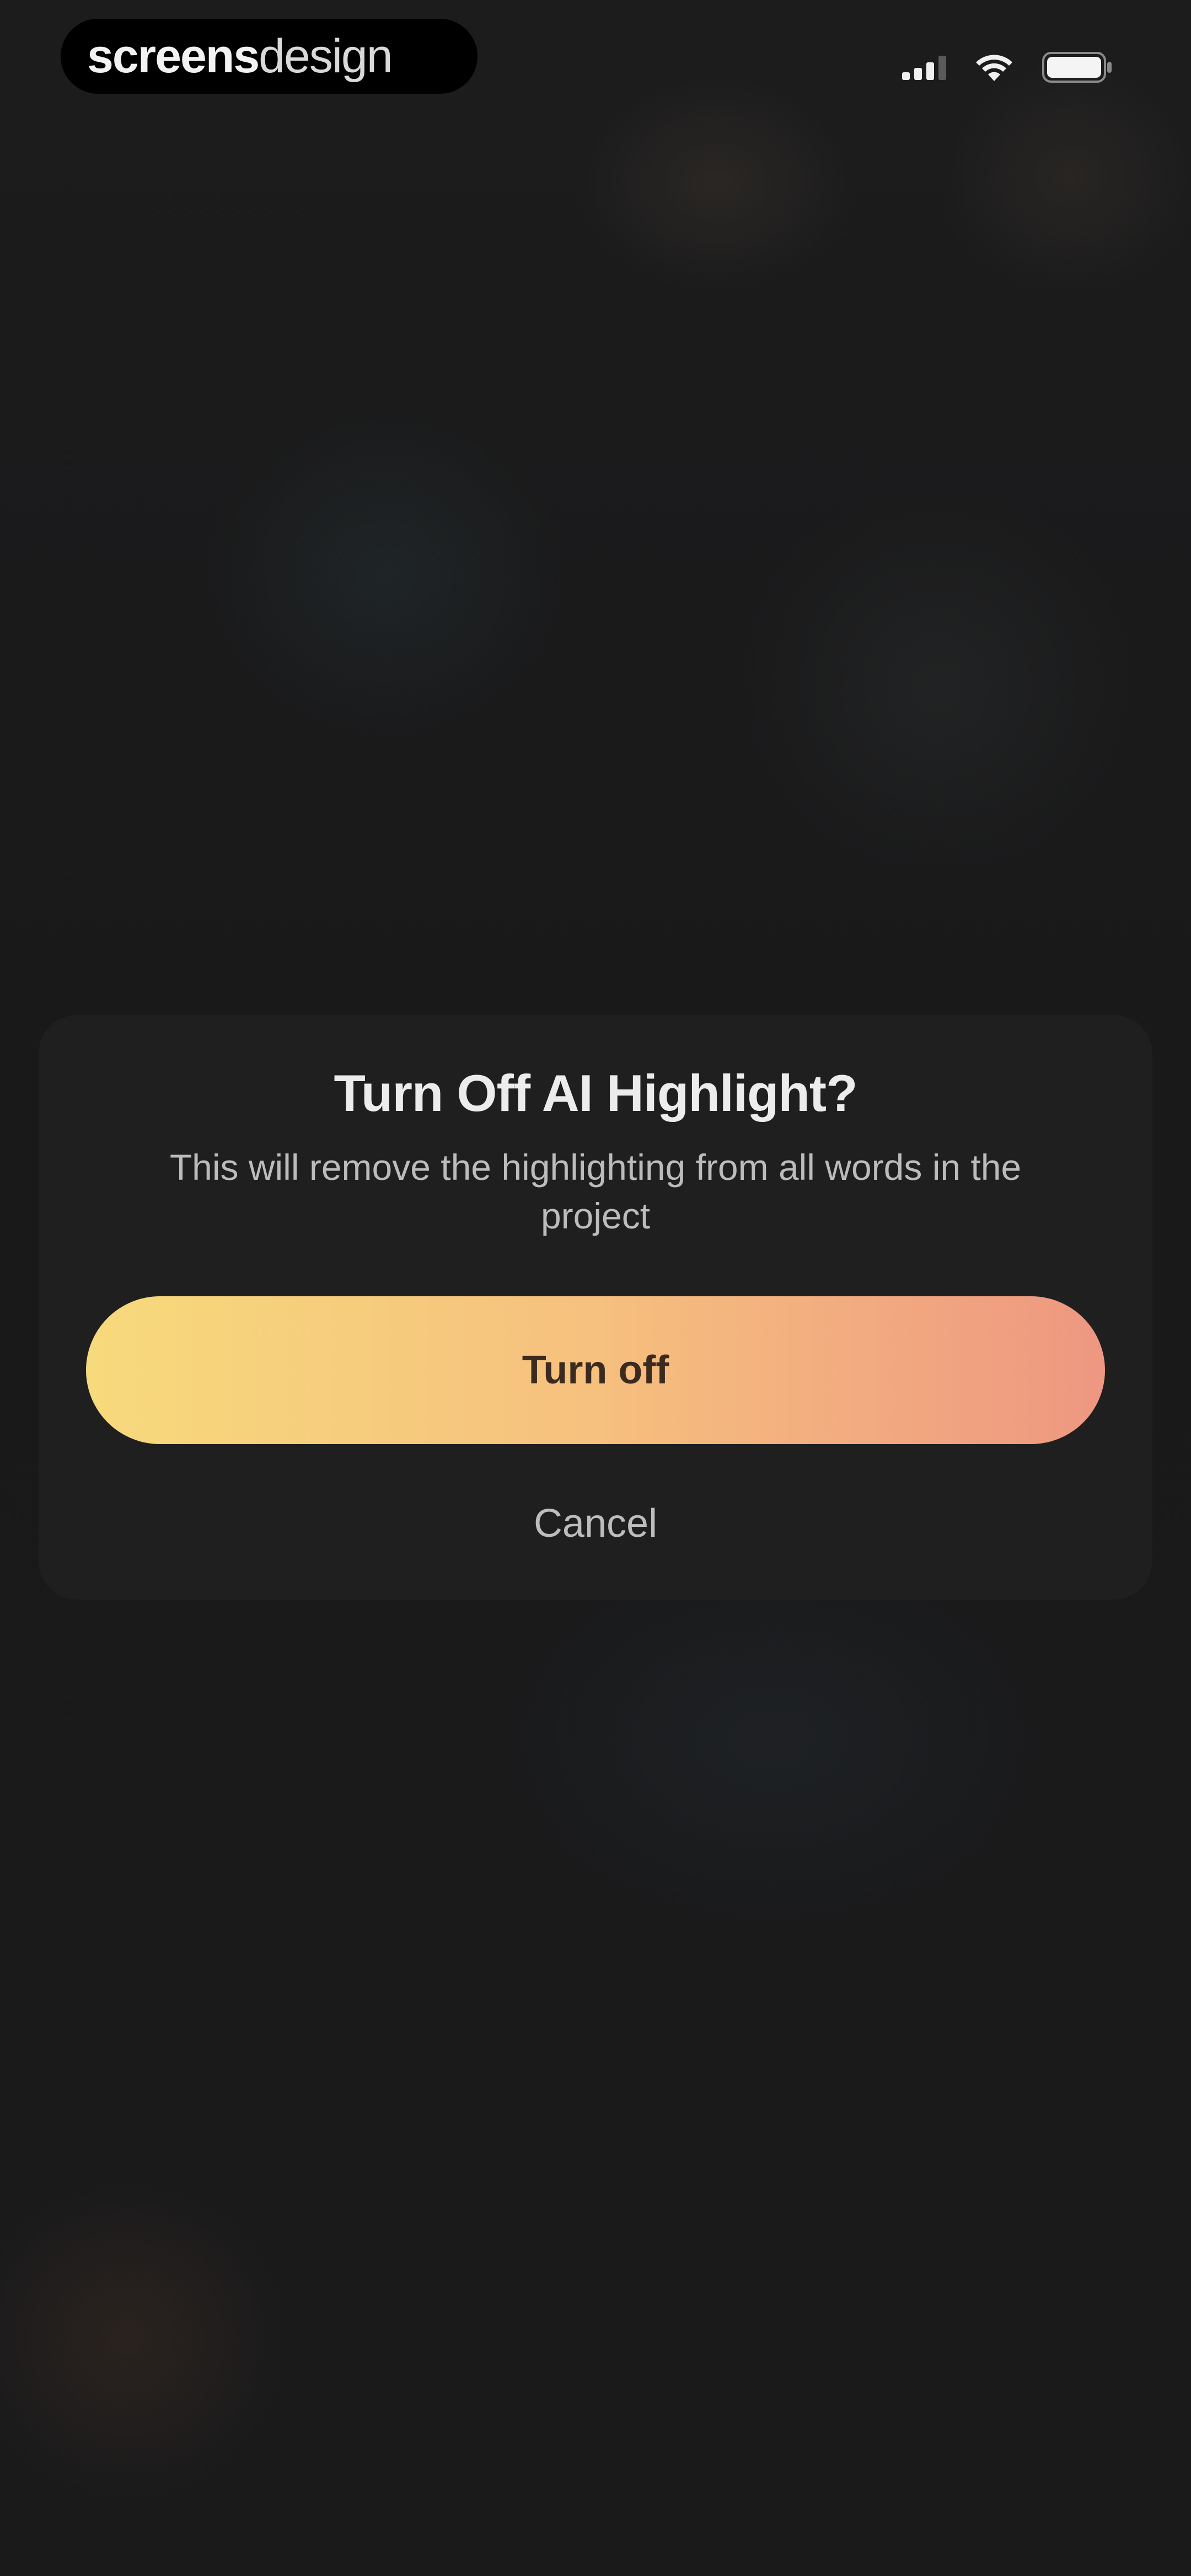  I want to click on cancel-button: Cancel, so click(595, 1523).